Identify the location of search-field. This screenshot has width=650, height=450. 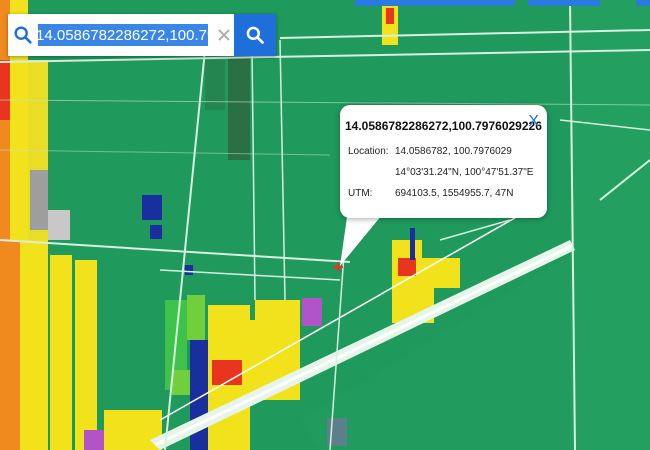
(111, 35).